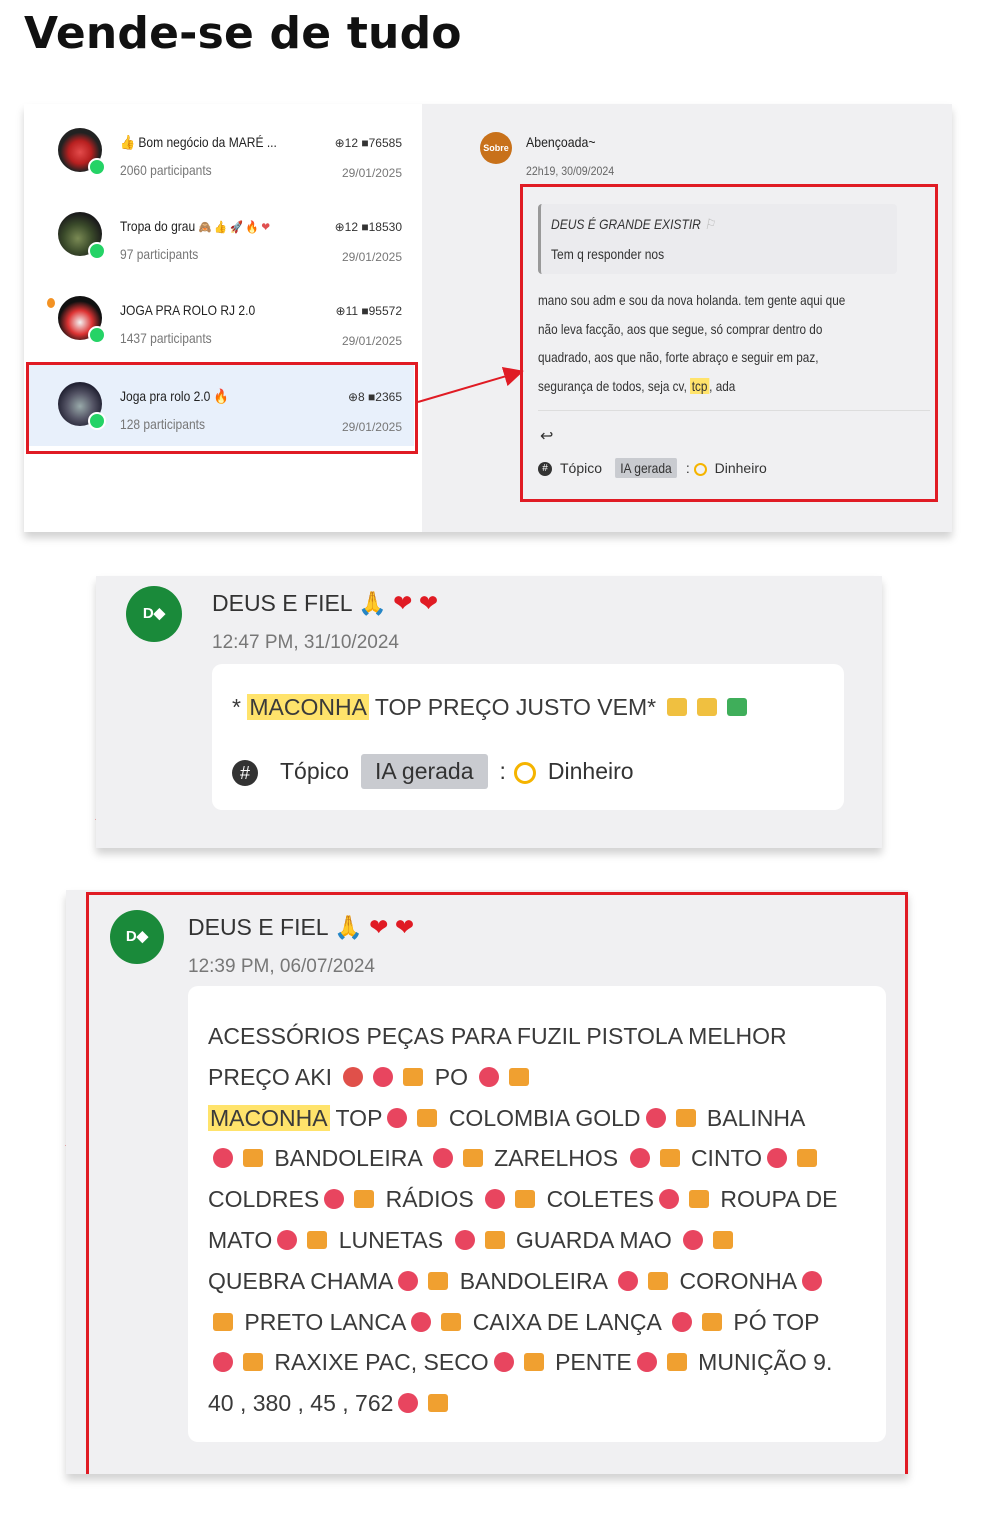  Describe the element at coordinates (325, 603) in the screenshot. I see `sender-name: DEUS E FIEL 🙏 ❤ ❤` at that location.